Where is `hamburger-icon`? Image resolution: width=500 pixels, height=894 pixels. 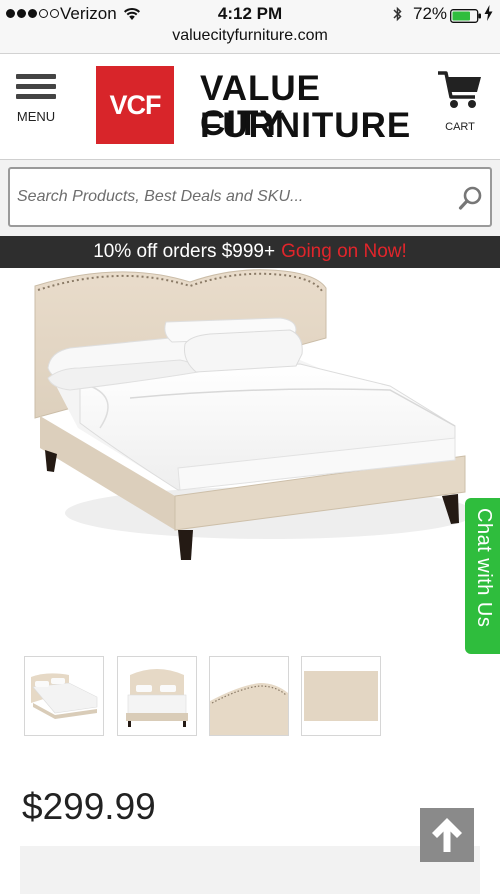 hamburger-icon is located at coordinates (36, 86).